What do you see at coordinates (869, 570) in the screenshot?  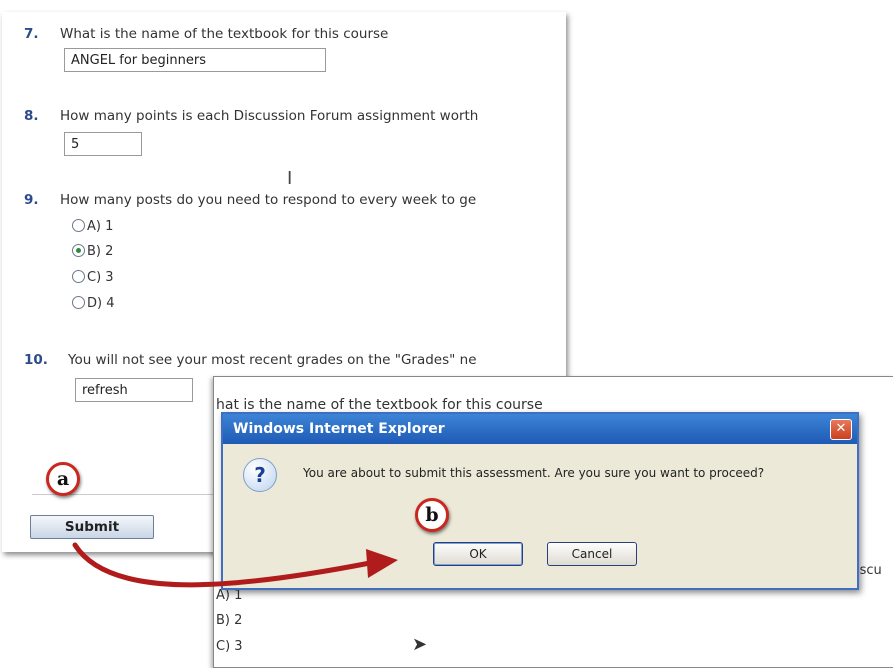 I see `background-partial-text: iscu` at bounding box center [869, 570].